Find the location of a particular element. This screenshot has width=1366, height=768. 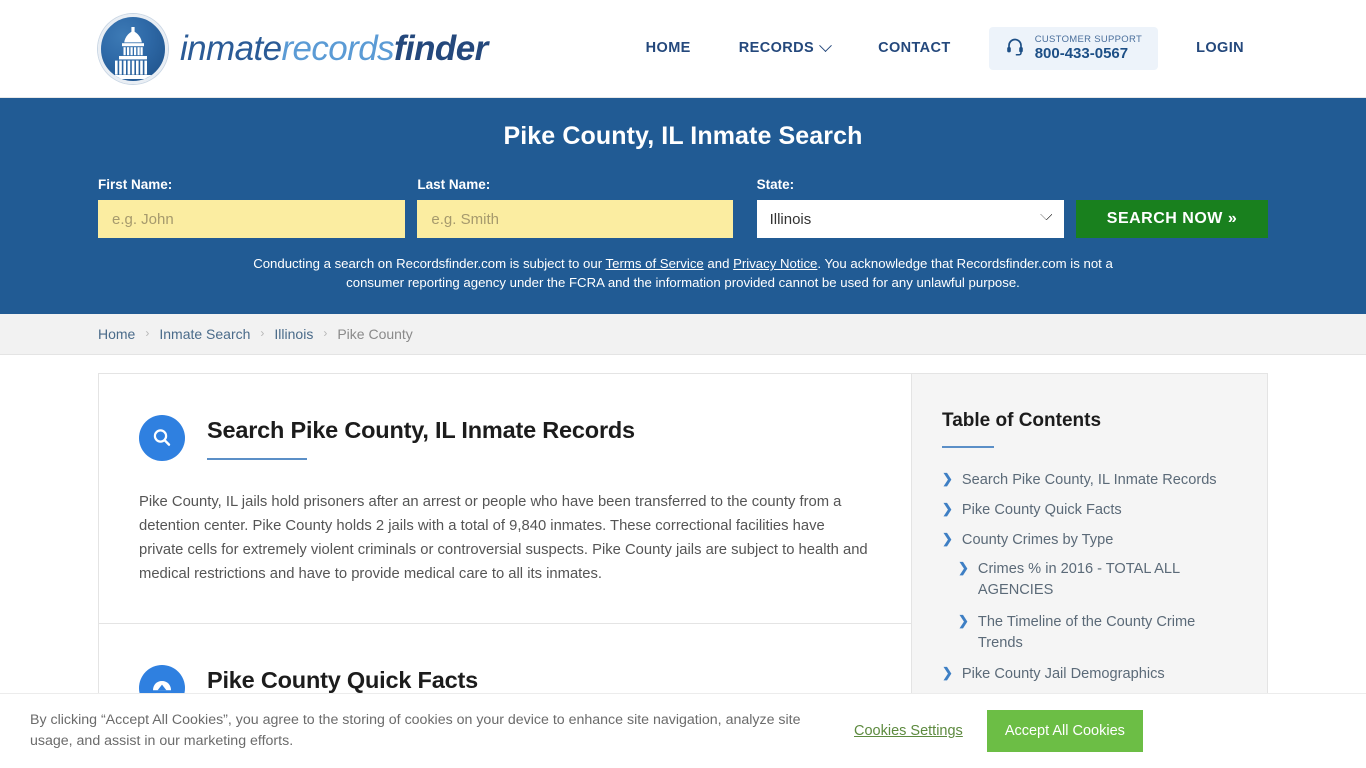

chevron-down-icon is located at coordinates (825, 46).